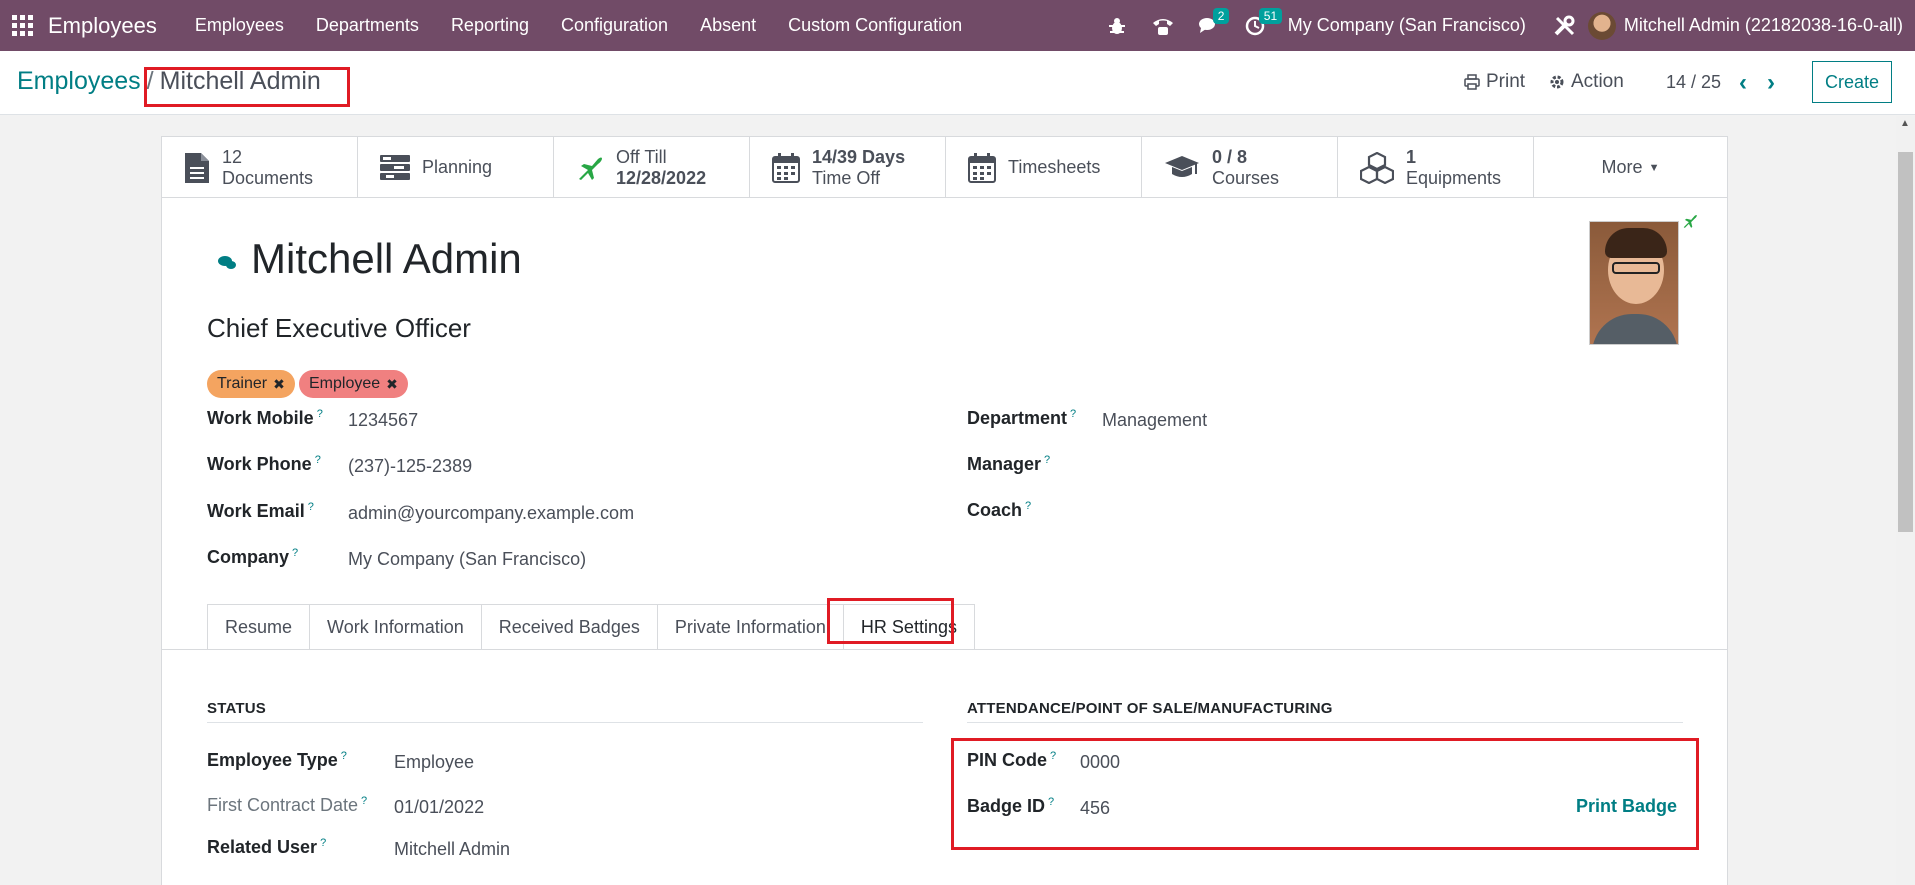 This screenshot has width=1915, height=885. I want to click on document-icon, so click(197, 167).